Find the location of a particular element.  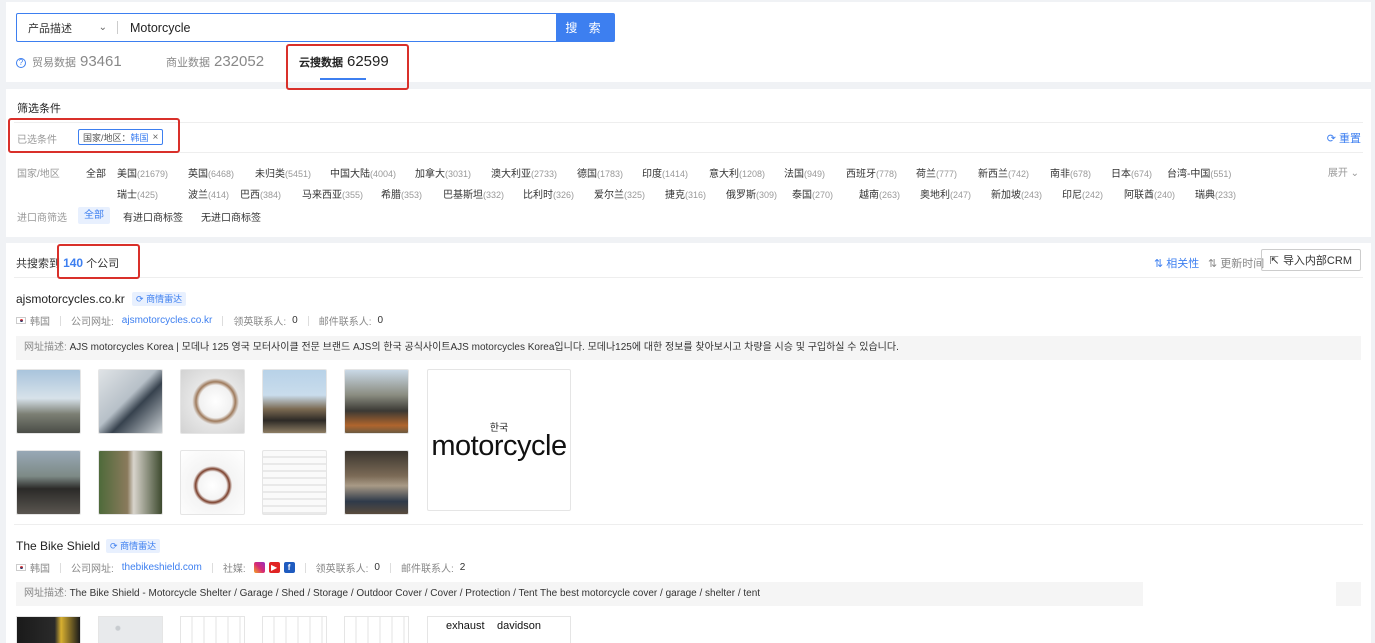

country-filter-option: 中国大陆(4004) is located at coordinates (363, 172).